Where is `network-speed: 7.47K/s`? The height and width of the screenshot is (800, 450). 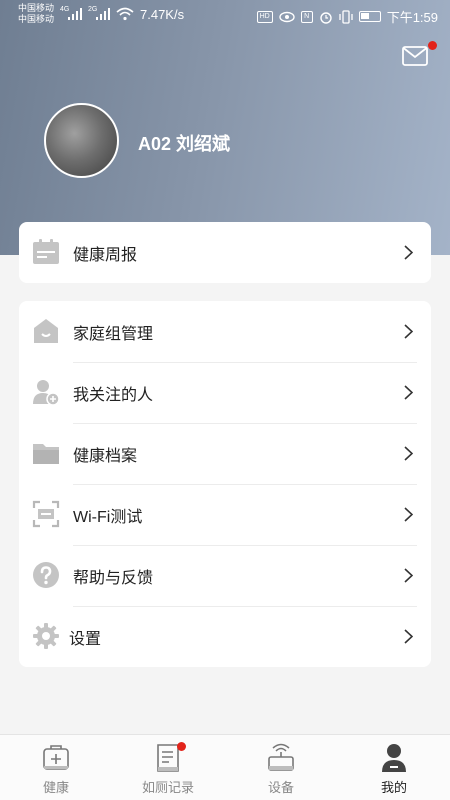 network-speed: 7.47K/s is located at coordinates (162, 14).